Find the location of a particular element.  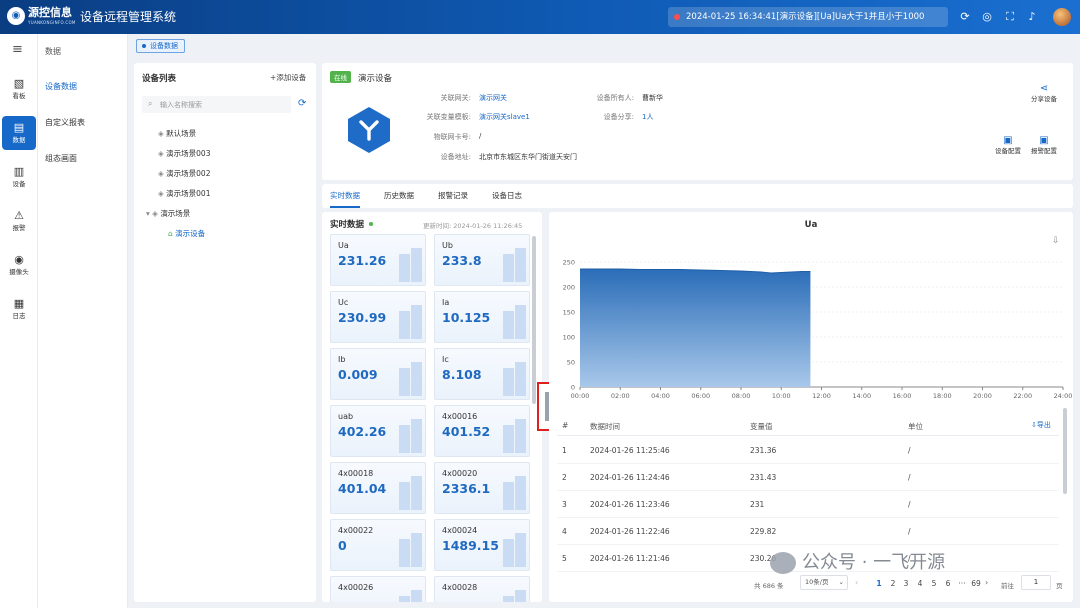

row-index: 4 is located at coordinates (564, 531).